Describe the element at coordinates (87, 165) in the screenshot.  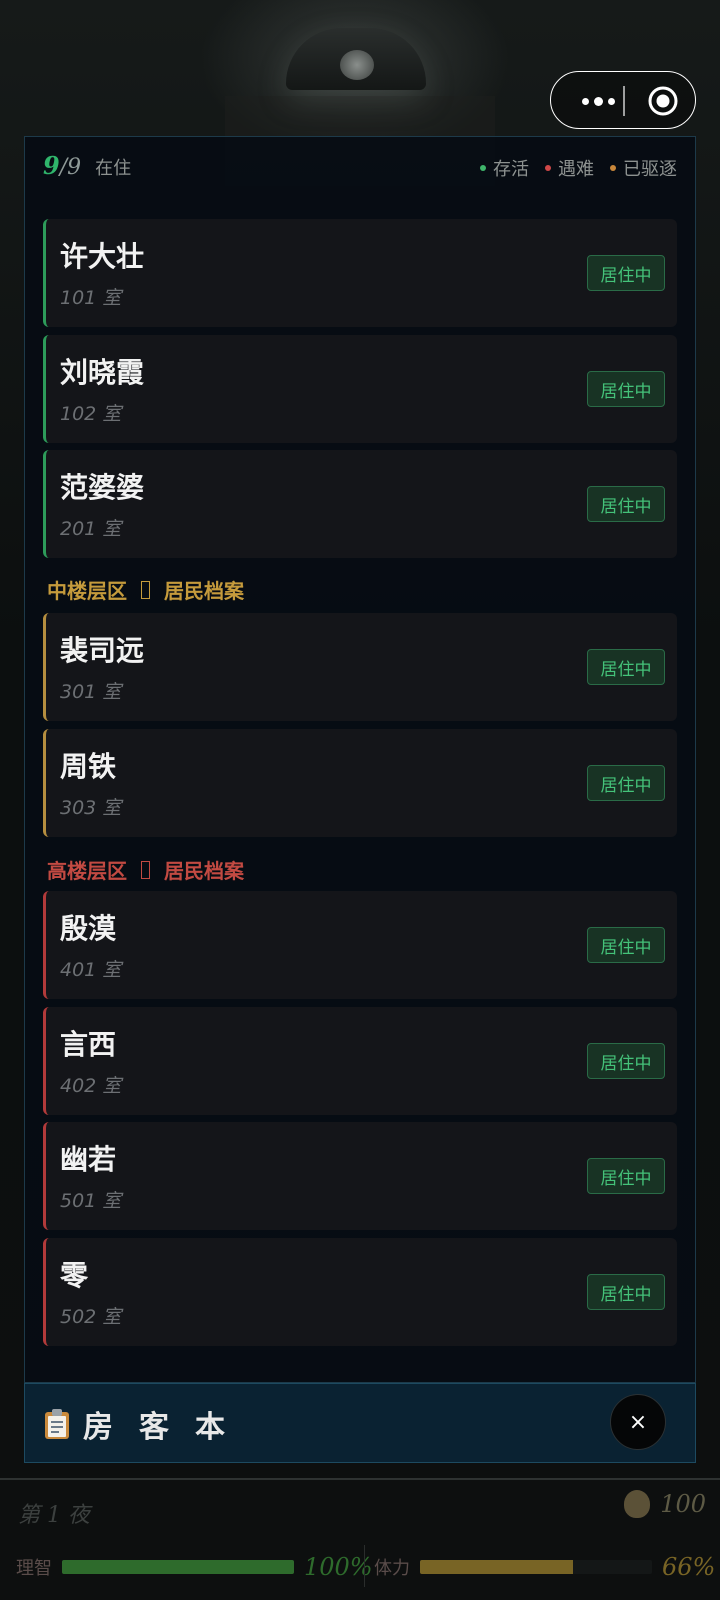
I see `resident-count: 9/9 在住` at that location.